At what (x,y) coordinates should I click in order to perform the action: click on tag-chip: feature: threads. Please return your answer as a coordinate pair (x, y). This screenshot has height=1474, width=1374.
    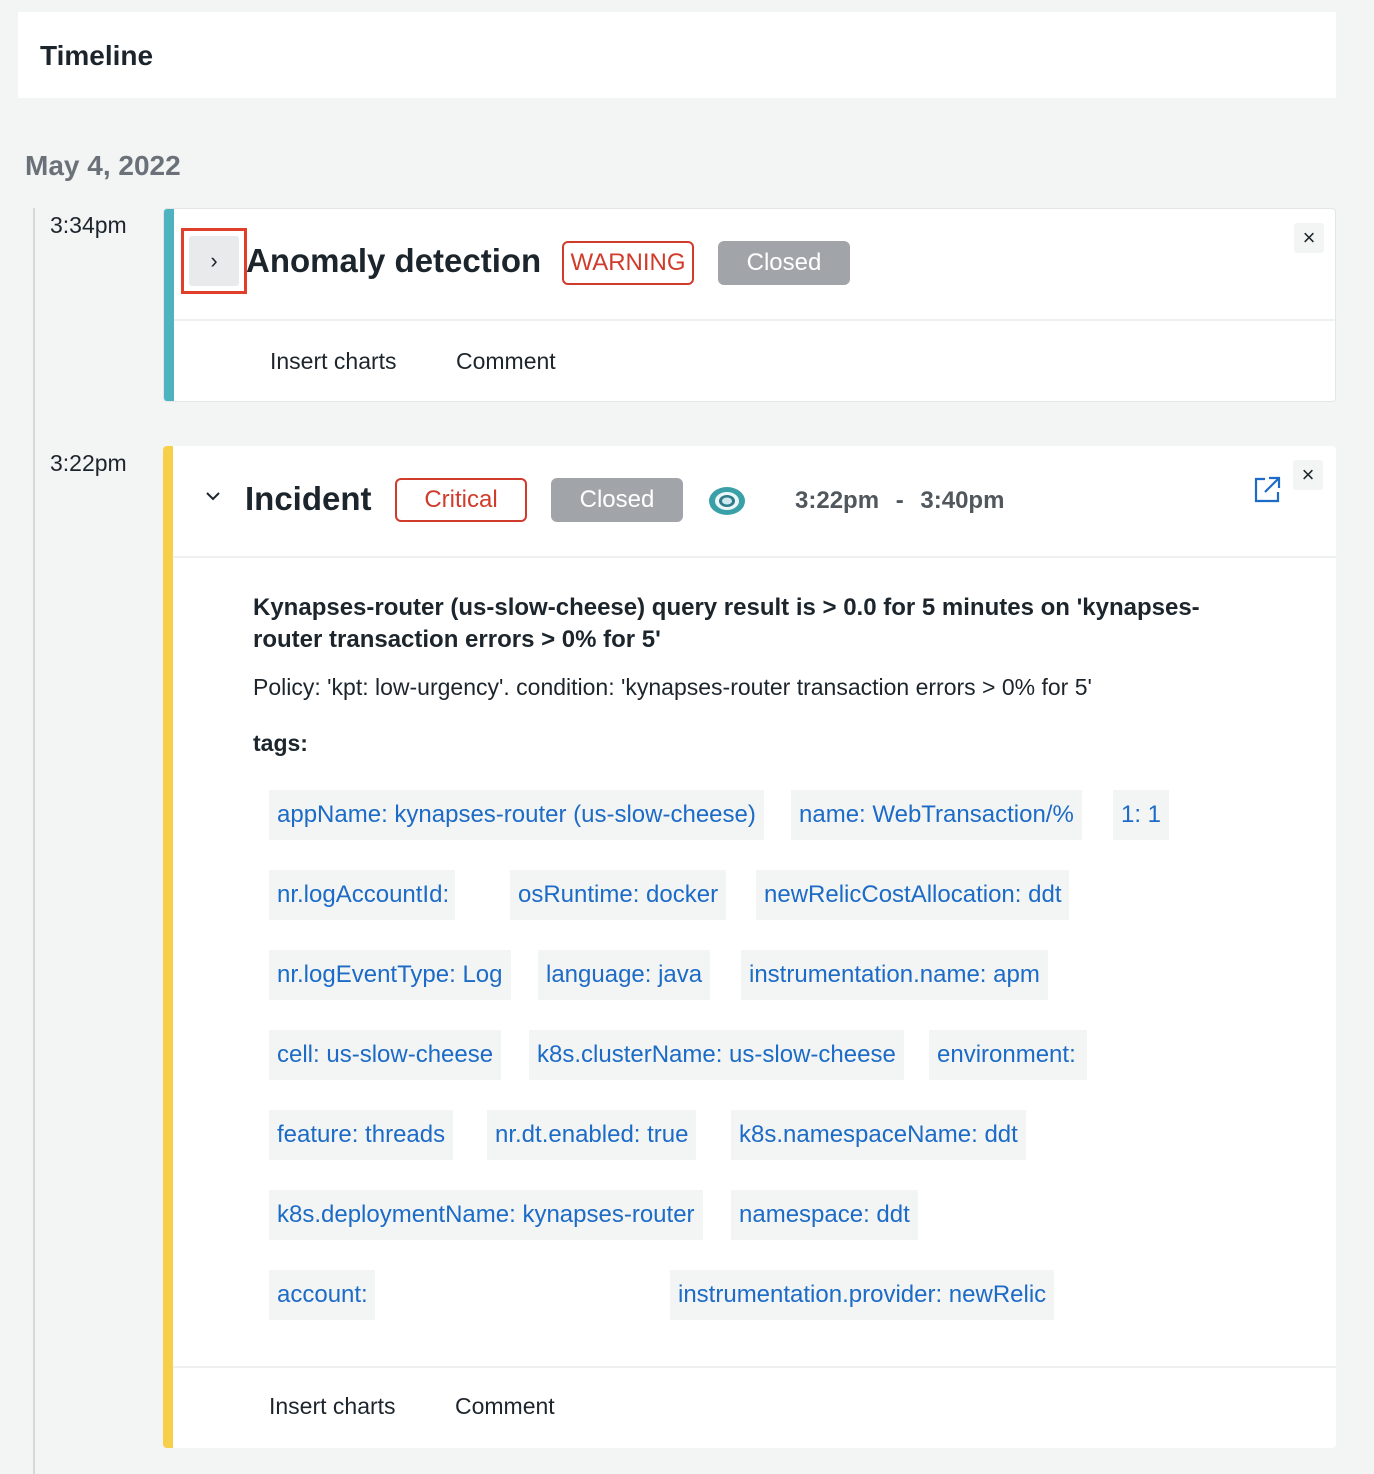
    Looking at the image, I should click on (361, 1135).